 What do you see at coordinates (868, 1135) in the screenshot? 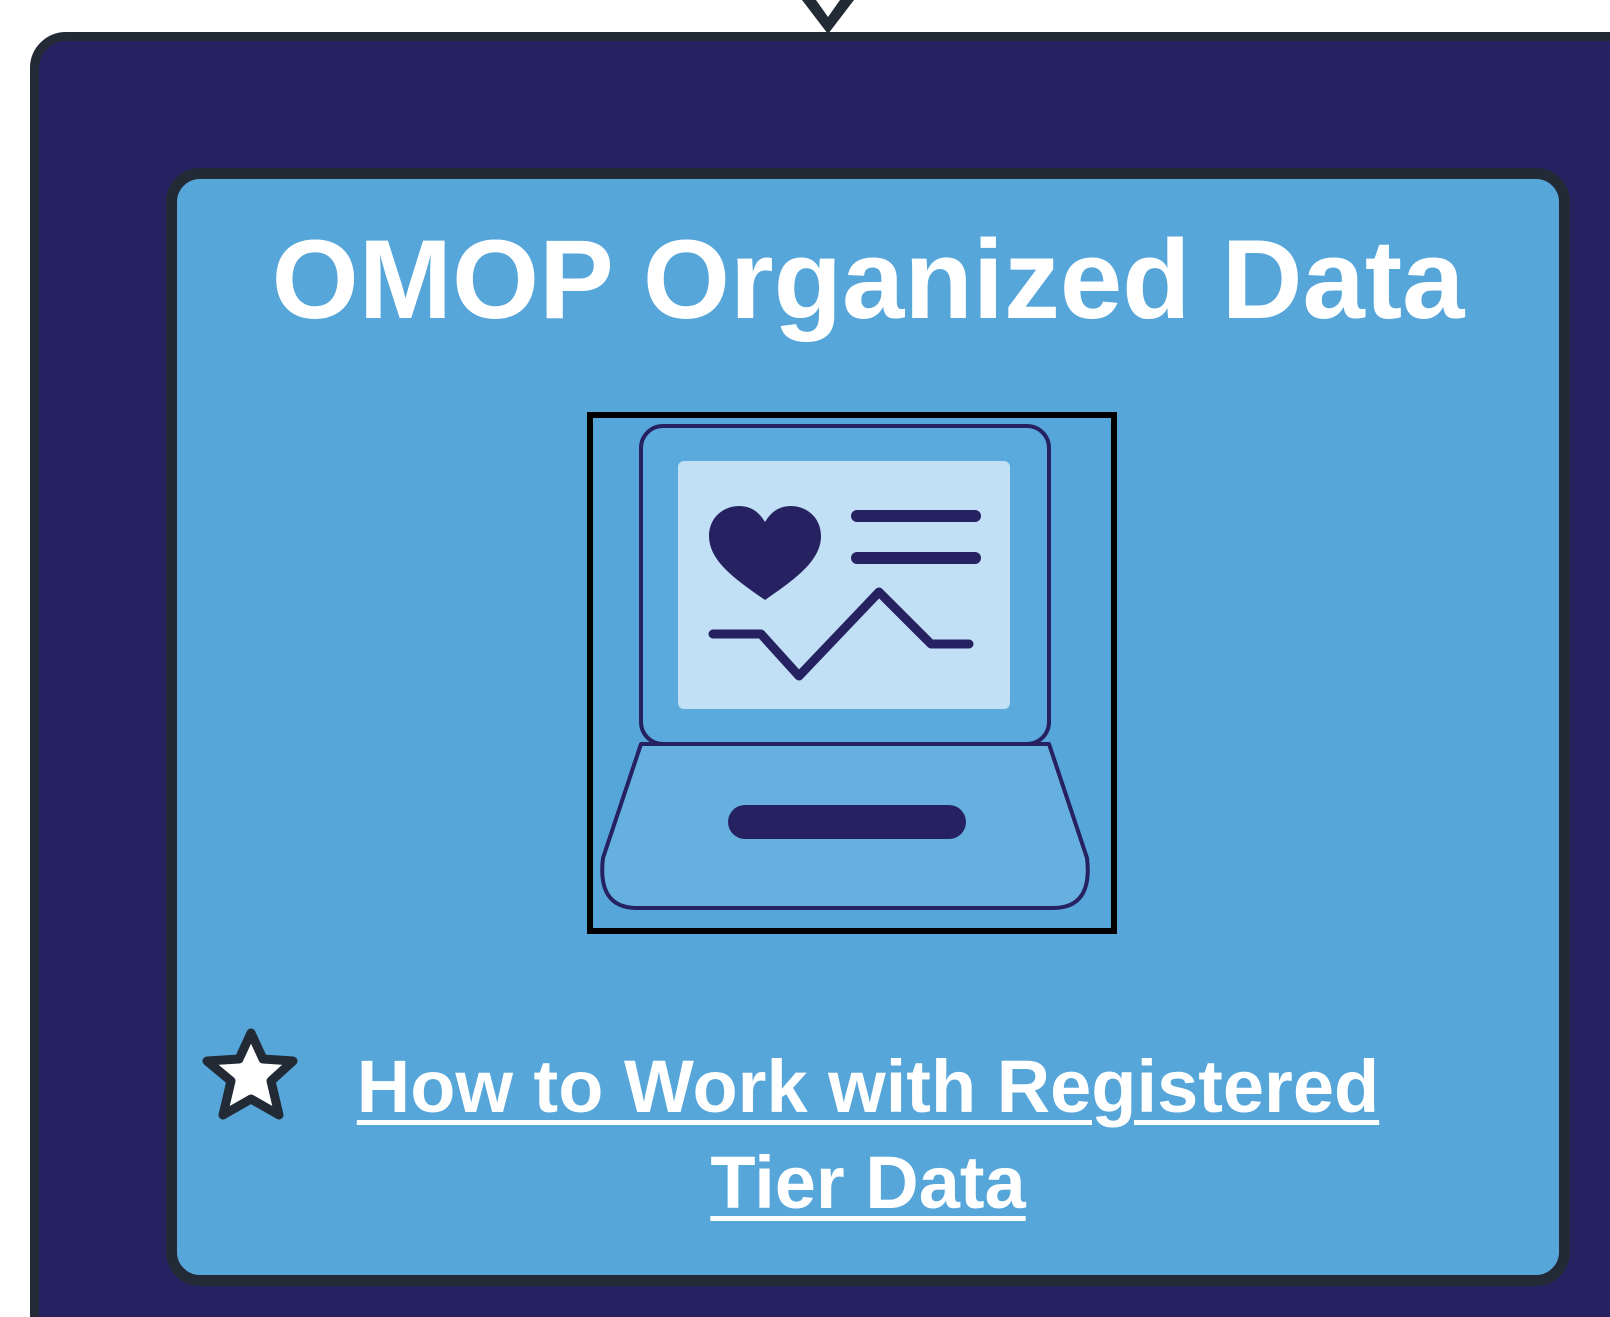
I see `registered-tier-data-link: How to Work with Registered Tier Data` at bounding box center [868, 1135].